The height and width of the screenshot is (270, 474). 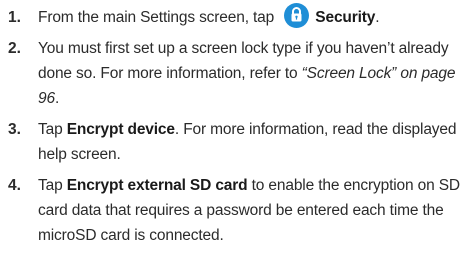 I want to click on step-number: 1., so click(x=14, y=17).